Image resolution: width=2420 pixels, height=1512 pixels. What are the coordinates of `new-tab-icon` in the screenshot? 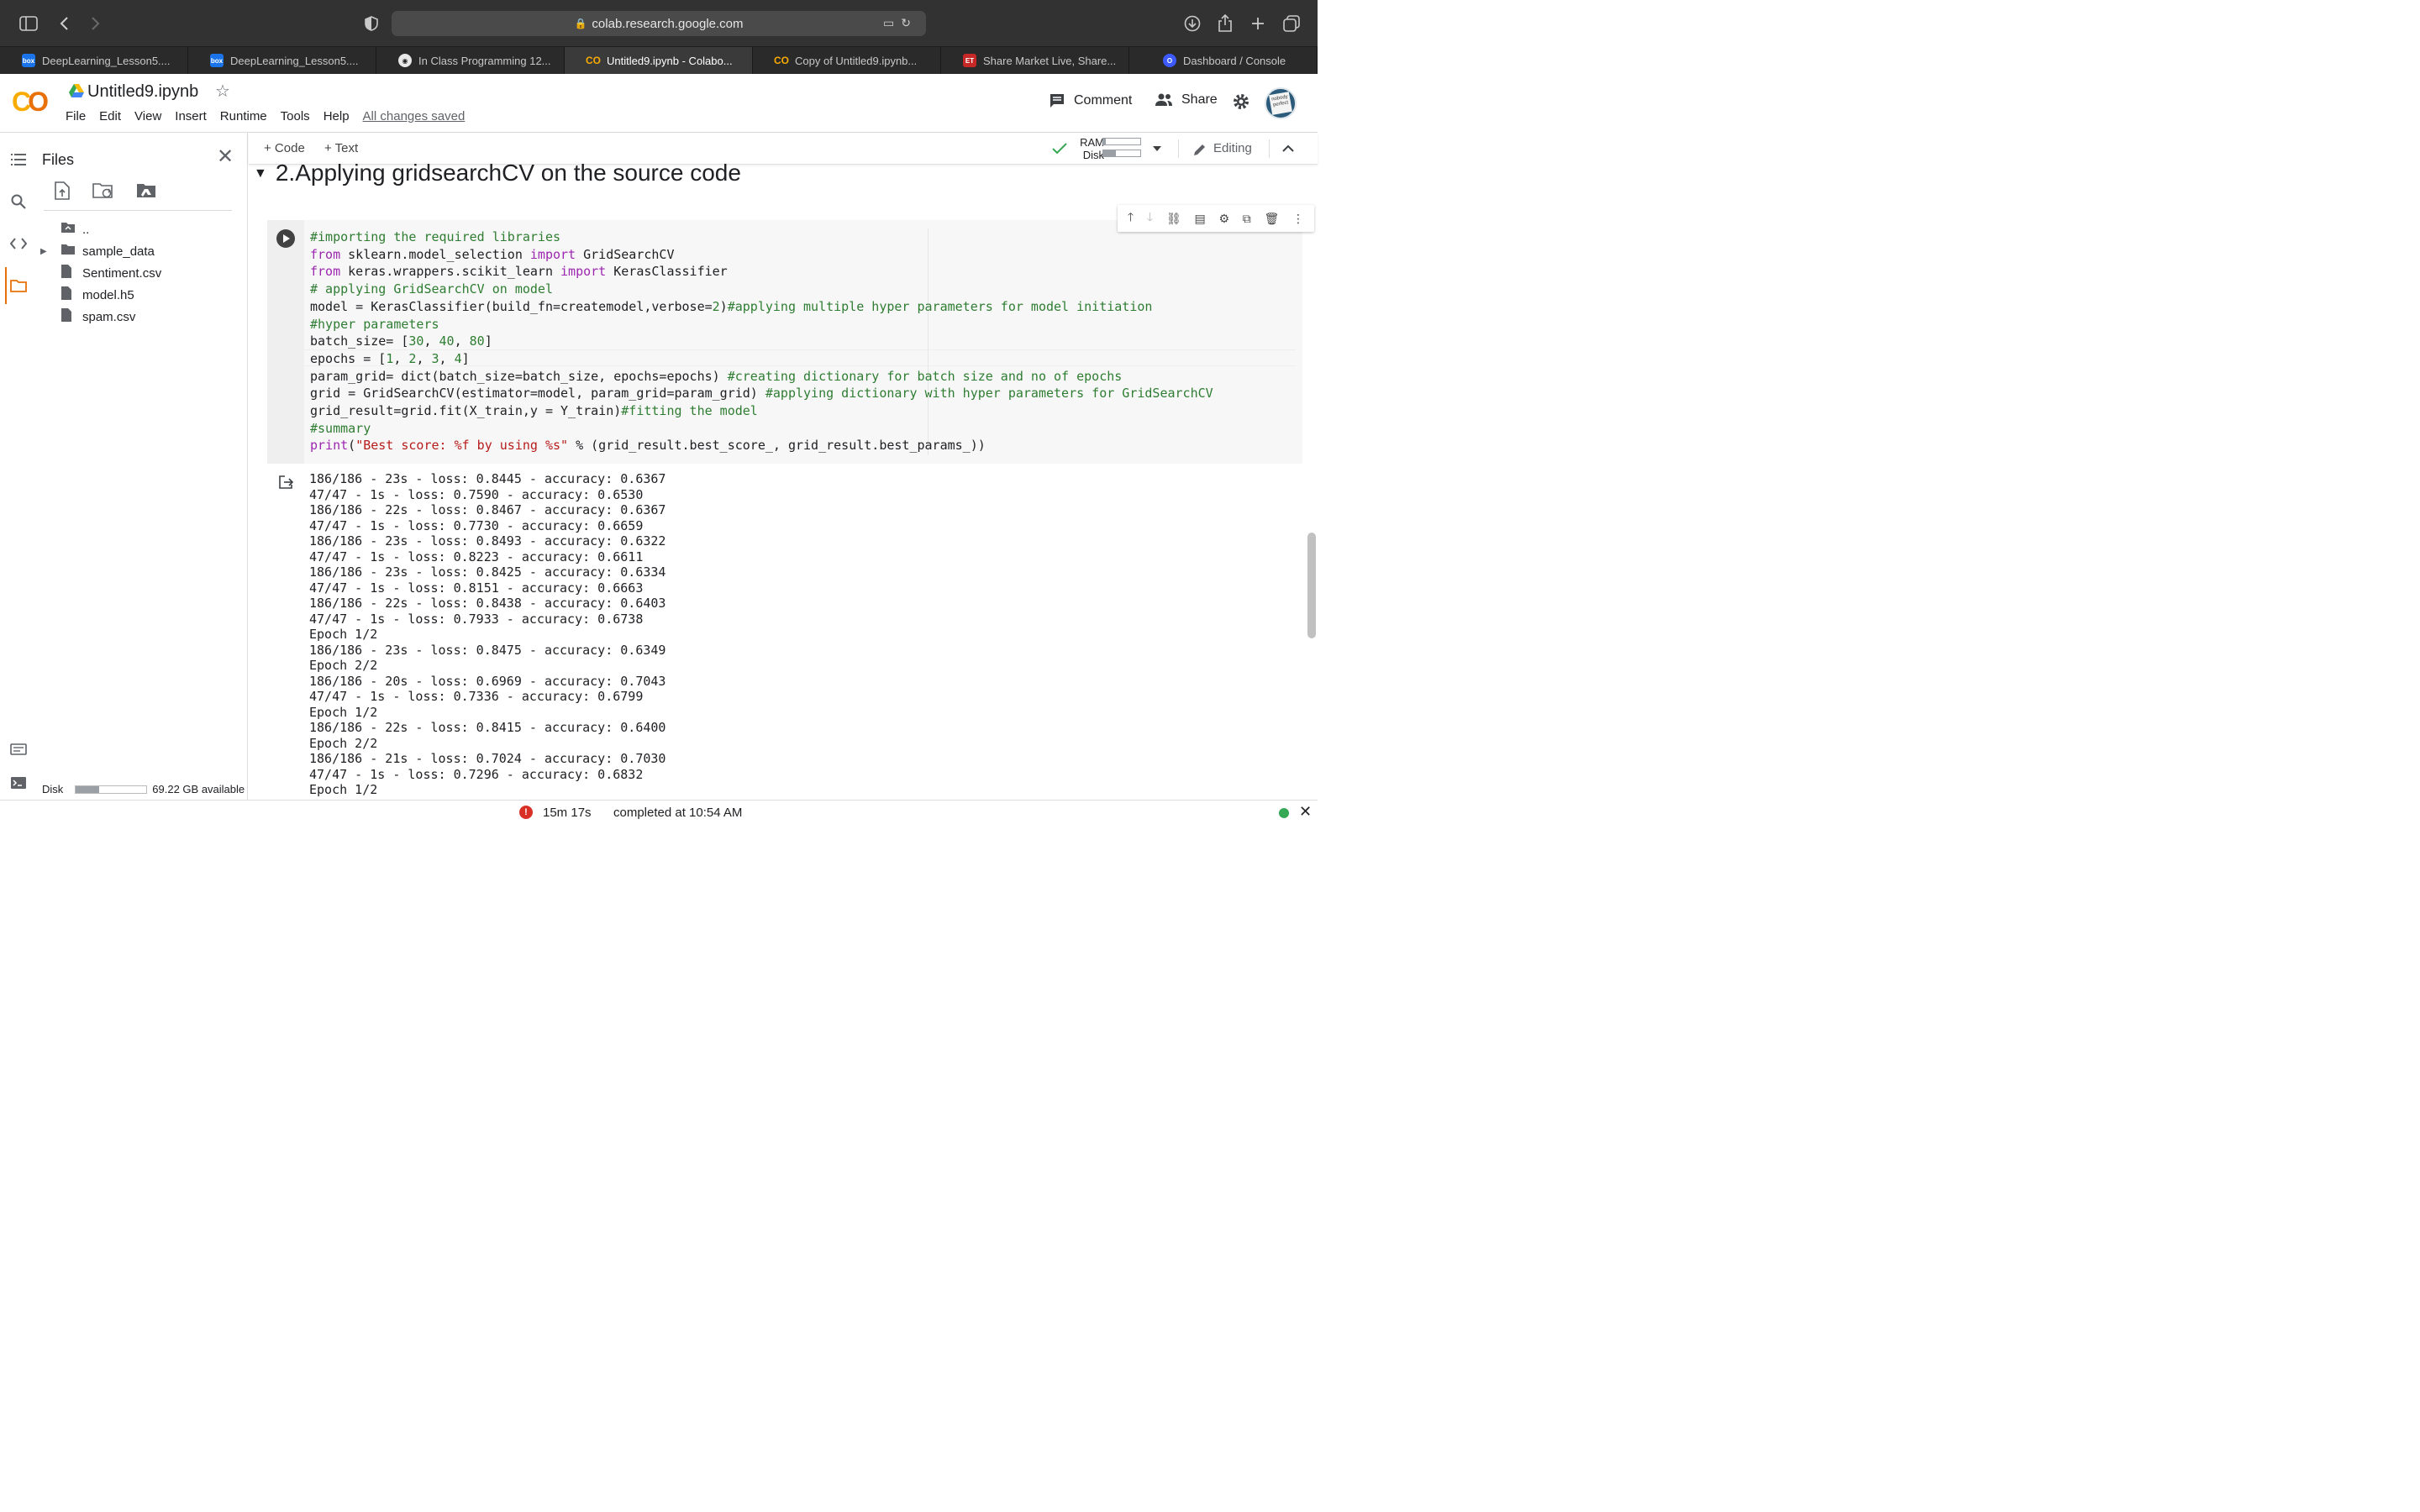 It's located at (1258, 23).